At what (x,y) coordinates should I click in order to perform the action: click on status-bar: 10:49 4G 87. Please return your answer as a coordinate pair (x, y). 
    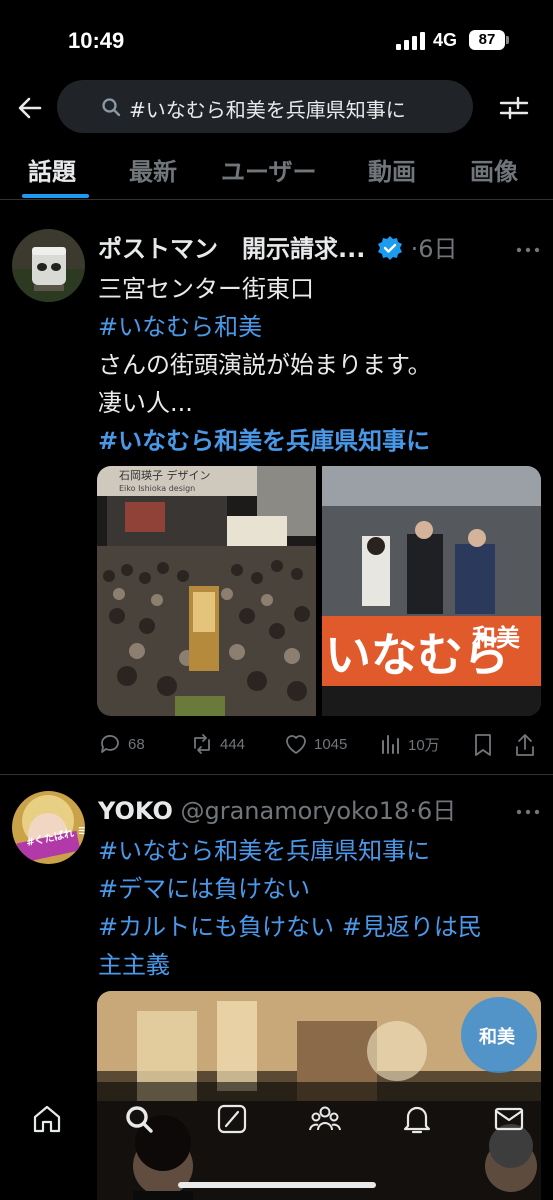
    Looking at the image, I should click on (276, 40).